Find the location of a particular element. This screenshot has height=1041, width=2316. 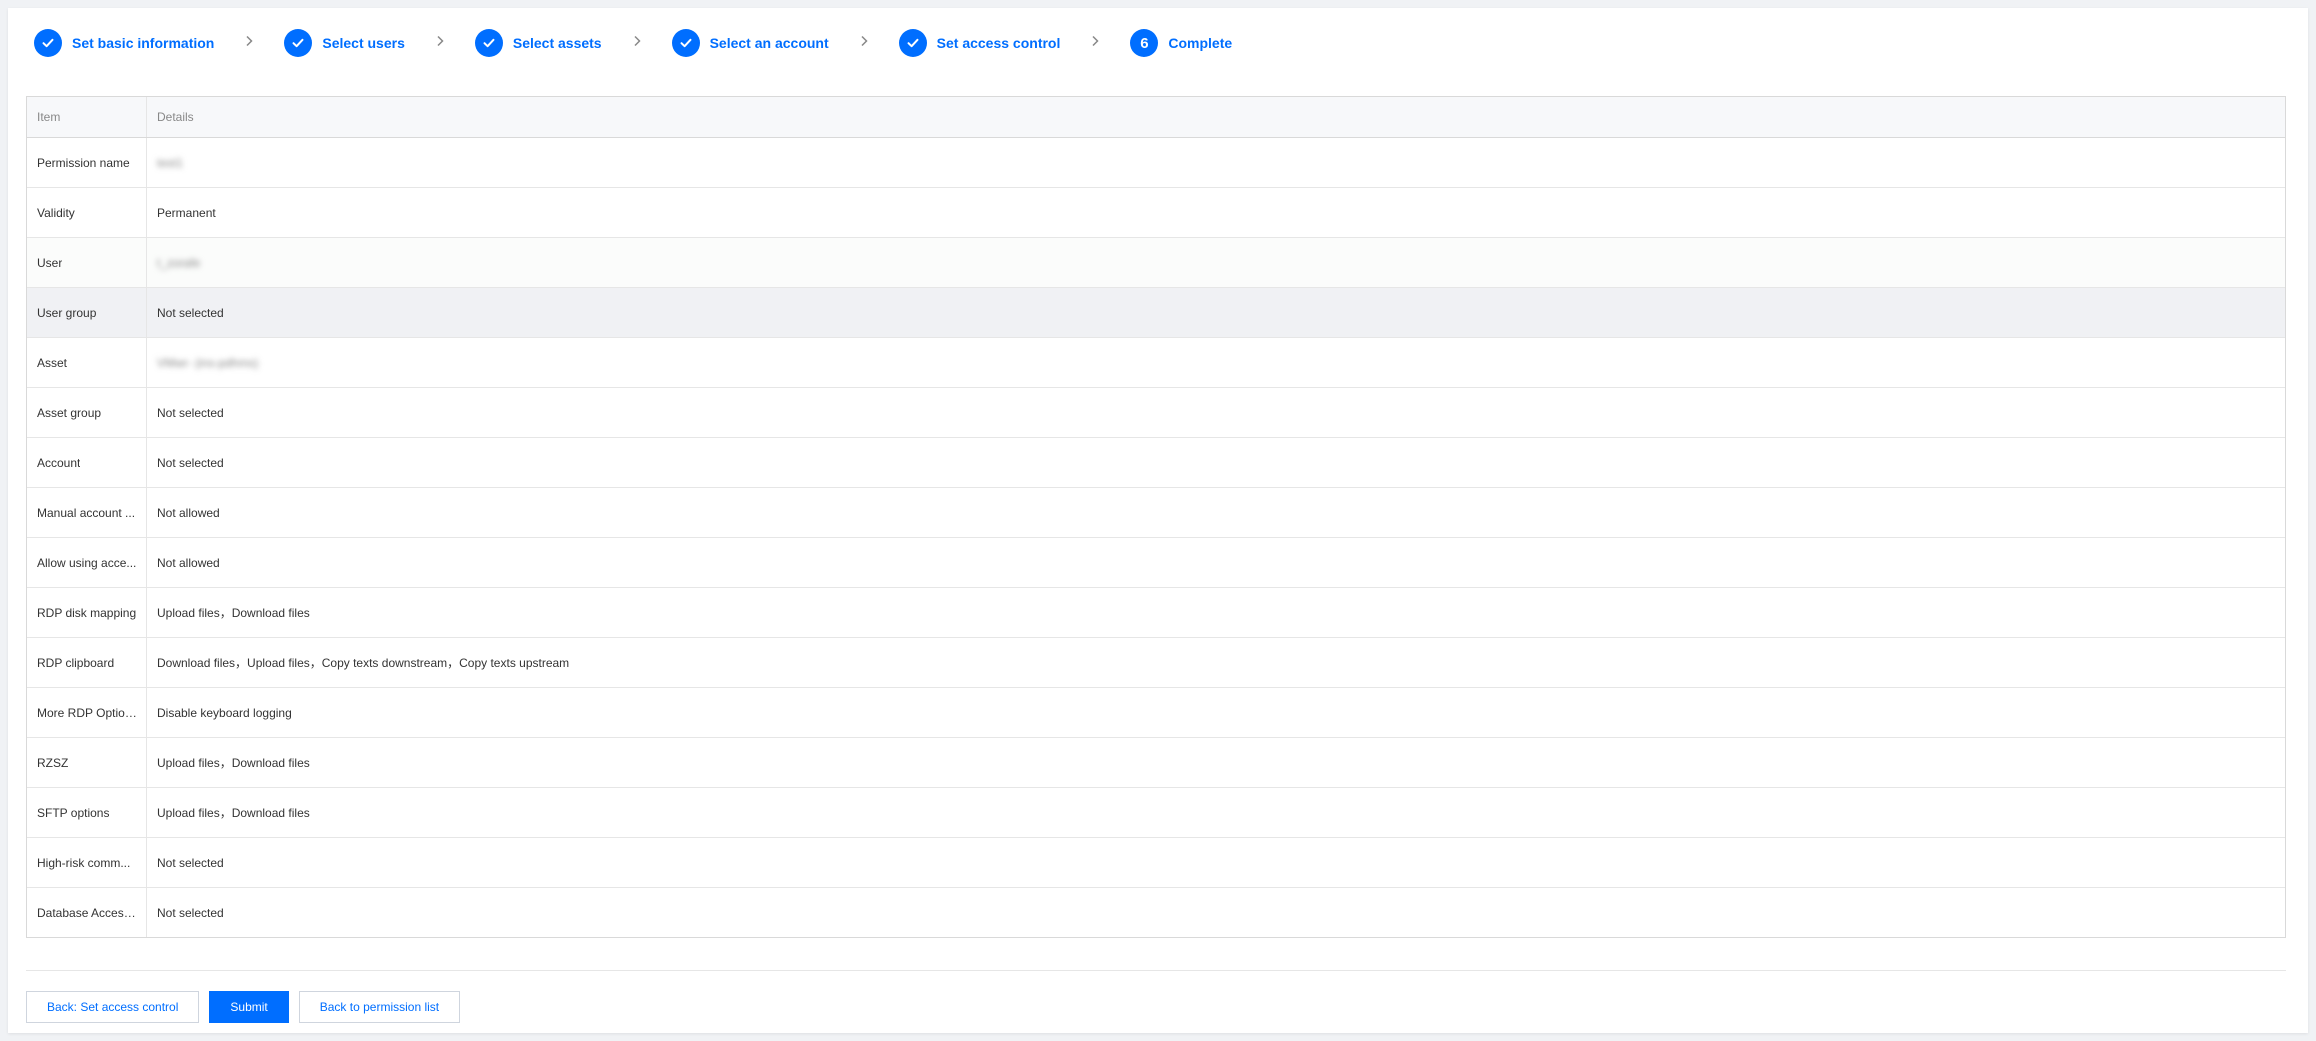

step-select-assets: Select assets is located at coordinates (538, 43).